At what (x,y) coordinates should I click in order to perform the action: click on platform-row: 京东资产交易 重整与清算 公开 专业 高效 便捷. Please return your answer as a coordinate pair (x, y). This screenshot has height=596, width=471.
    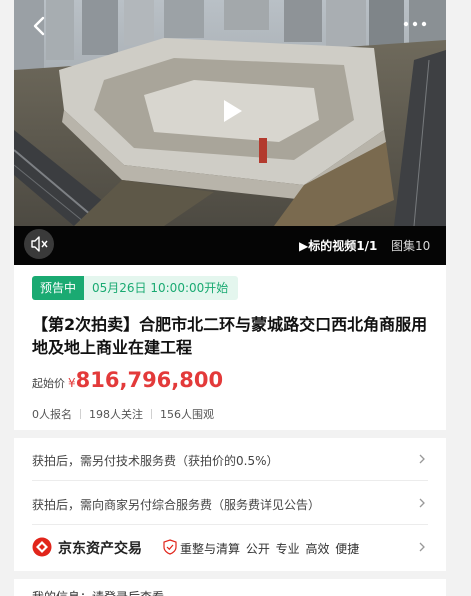
    Looking at the image, I should click on (230, 547).